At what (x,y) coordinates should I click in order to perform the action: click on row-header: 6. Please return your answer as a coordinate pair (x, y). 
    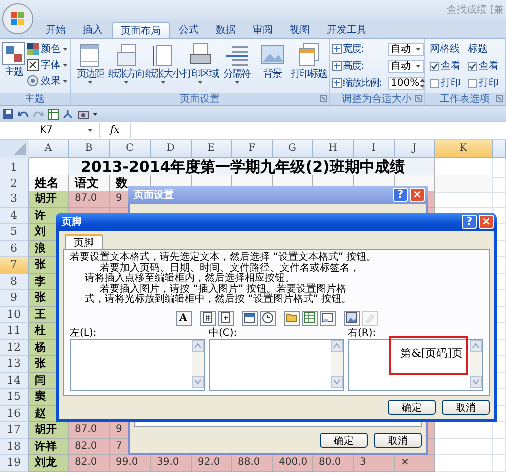
    Looking at the image, I should click on (14, 248).